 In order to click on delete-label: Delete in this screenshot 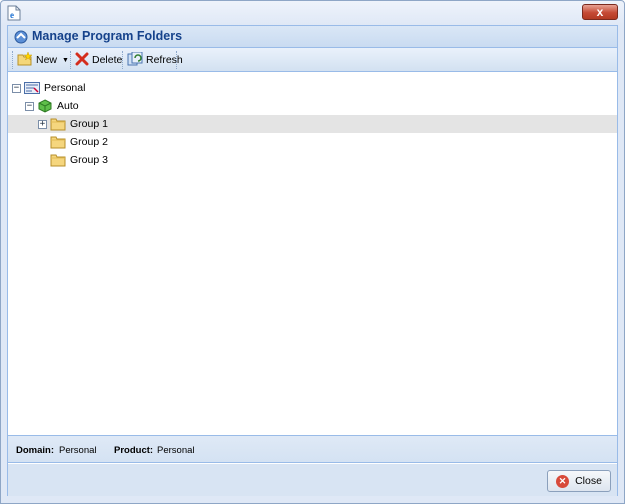, I will do `click(107, 60)`.